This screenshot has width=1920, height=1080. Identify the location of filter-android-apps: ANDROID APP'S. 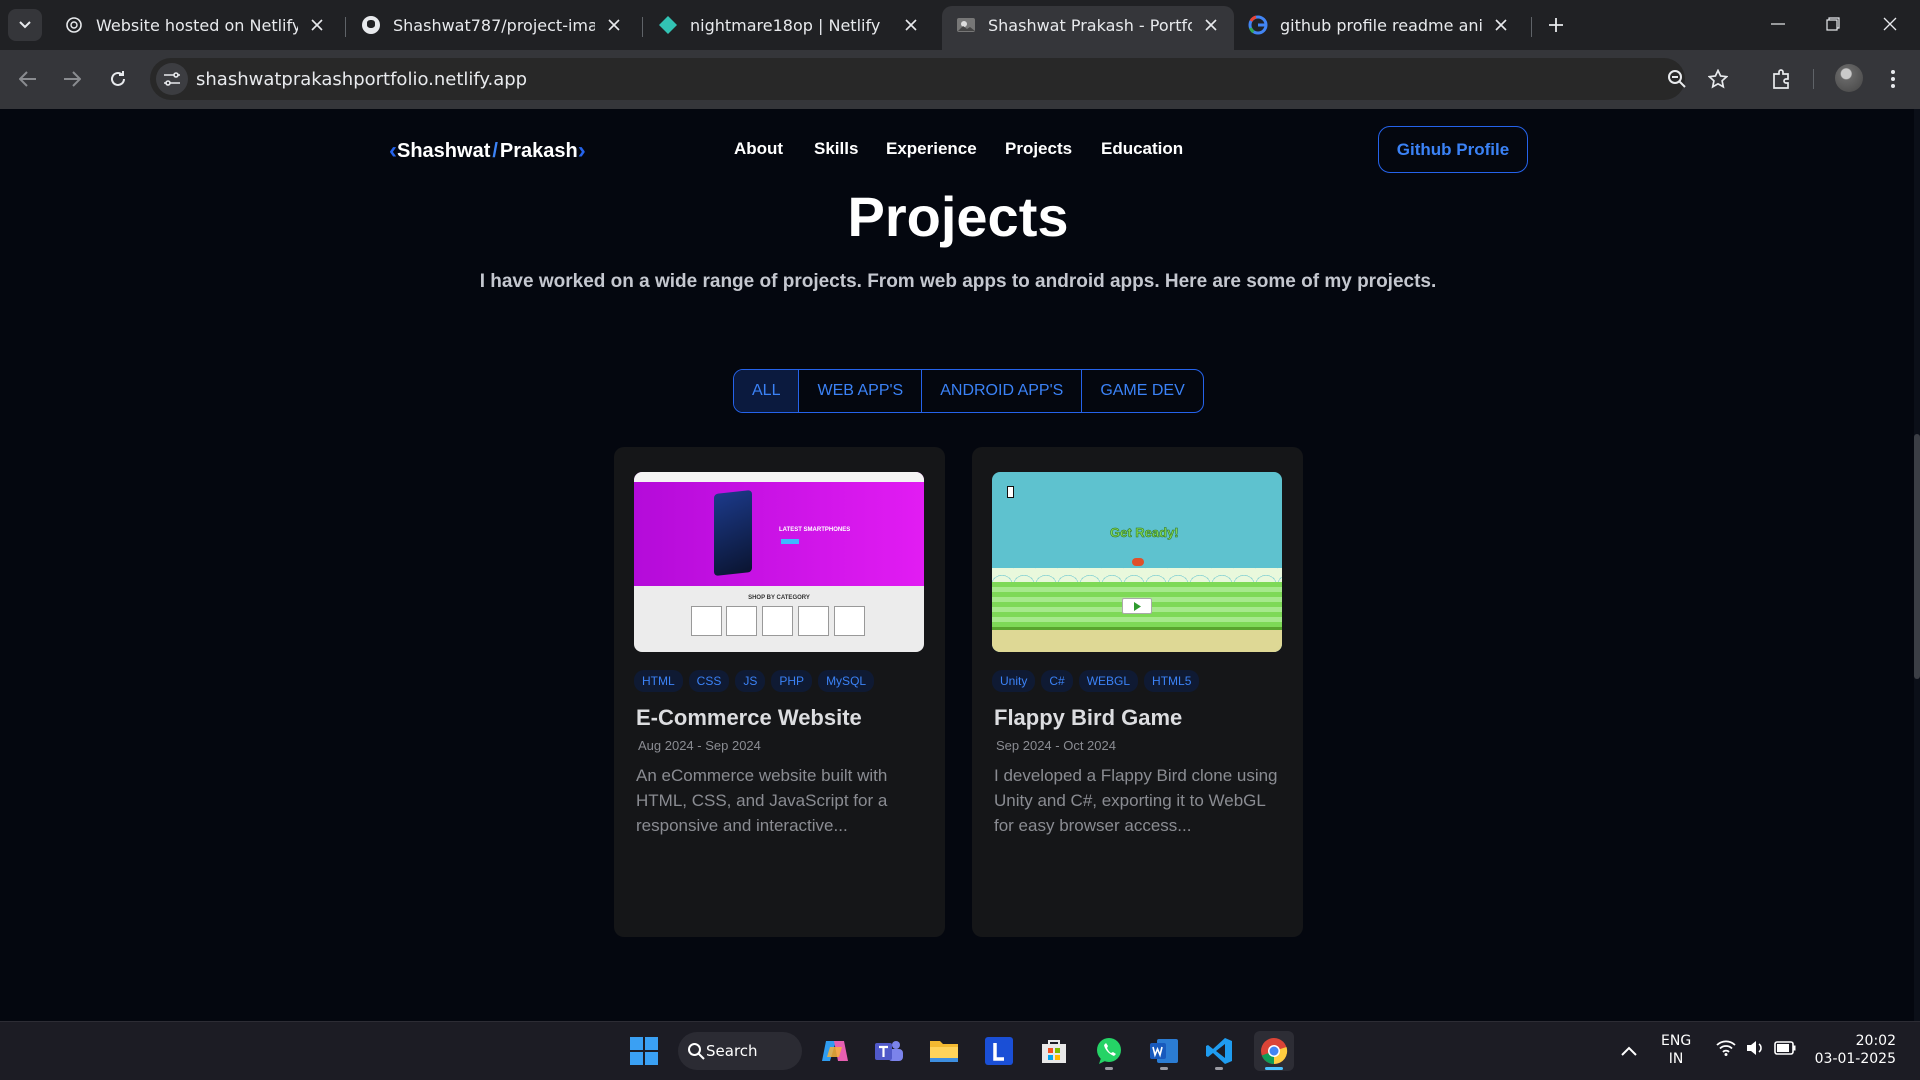
(1001, 391).